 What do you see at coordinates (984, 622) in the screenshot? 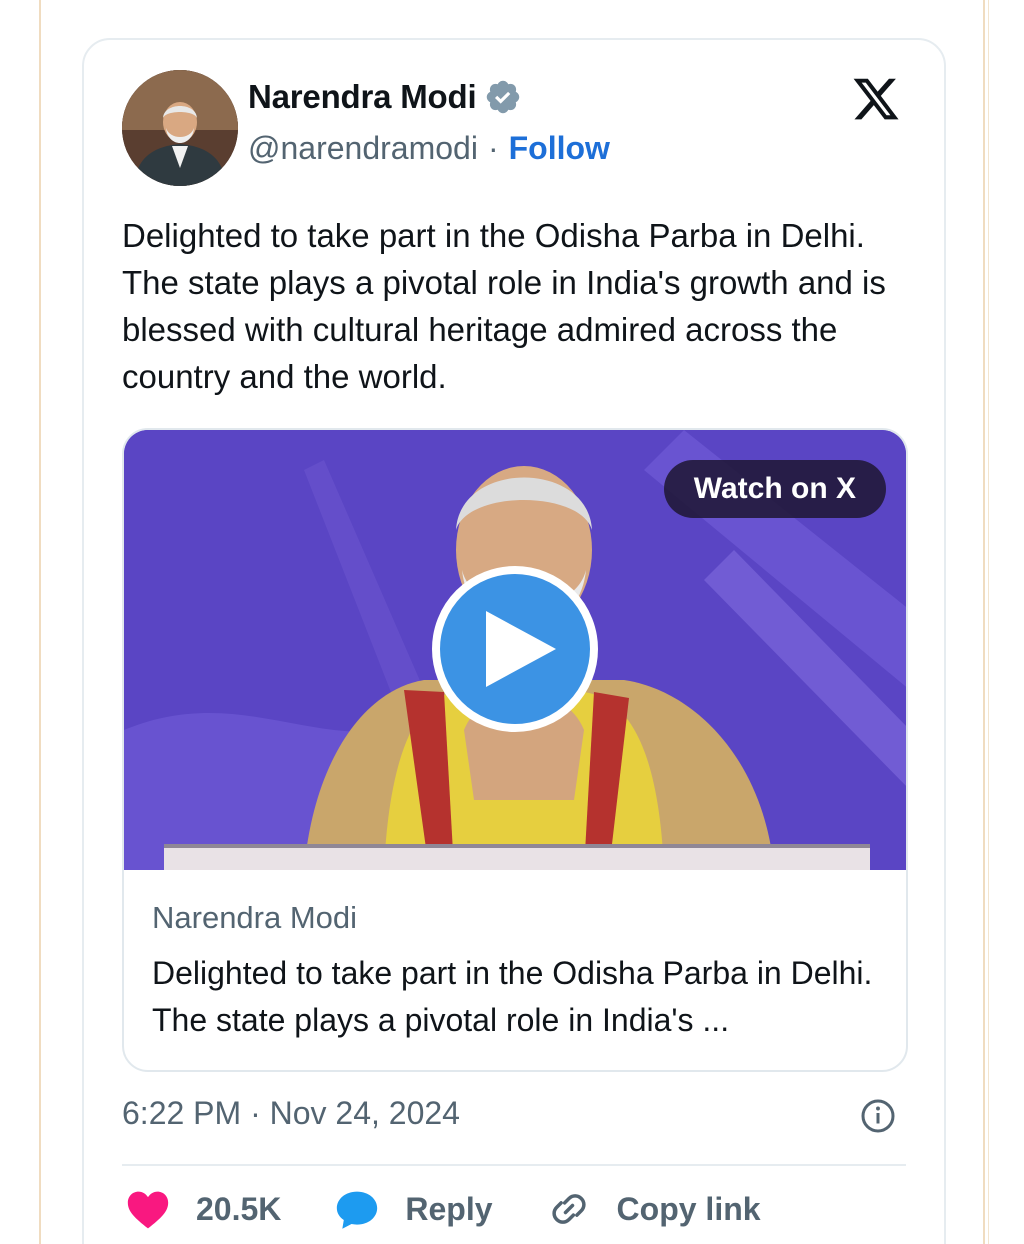
I see `right-border` at bounding box center [984, 622].